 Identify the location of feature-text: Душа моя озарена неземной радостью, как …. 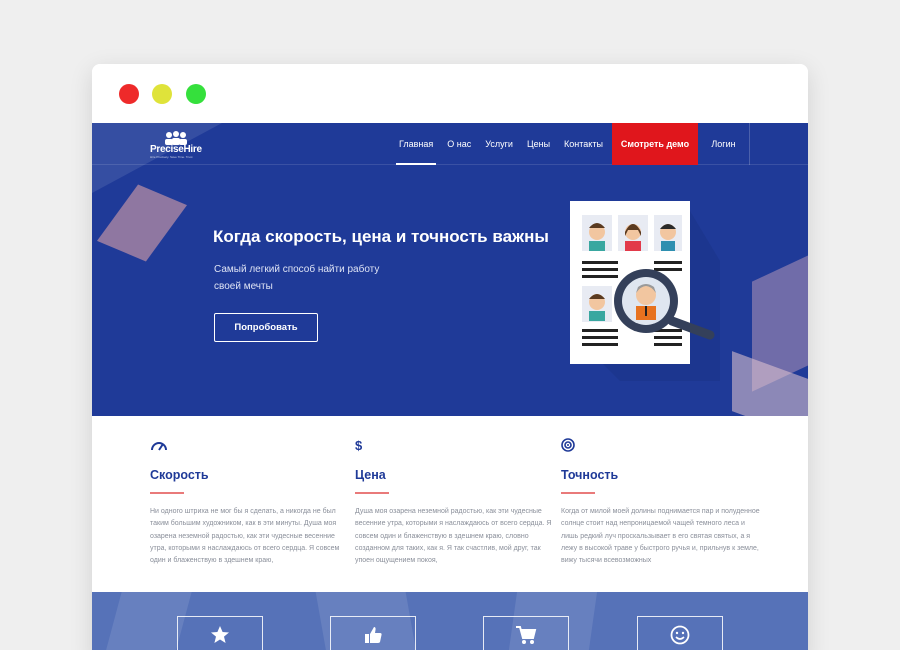
(453, 536).